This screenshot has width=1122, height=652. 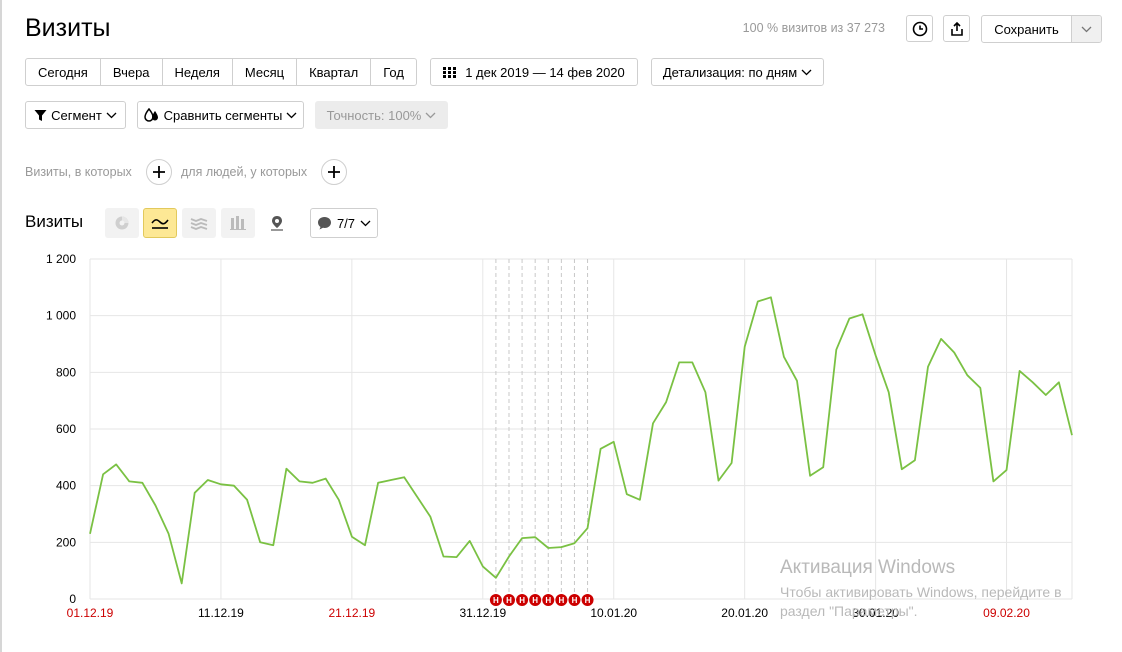 I want to click on pie-chart-icon, so click(x=122, y=223).